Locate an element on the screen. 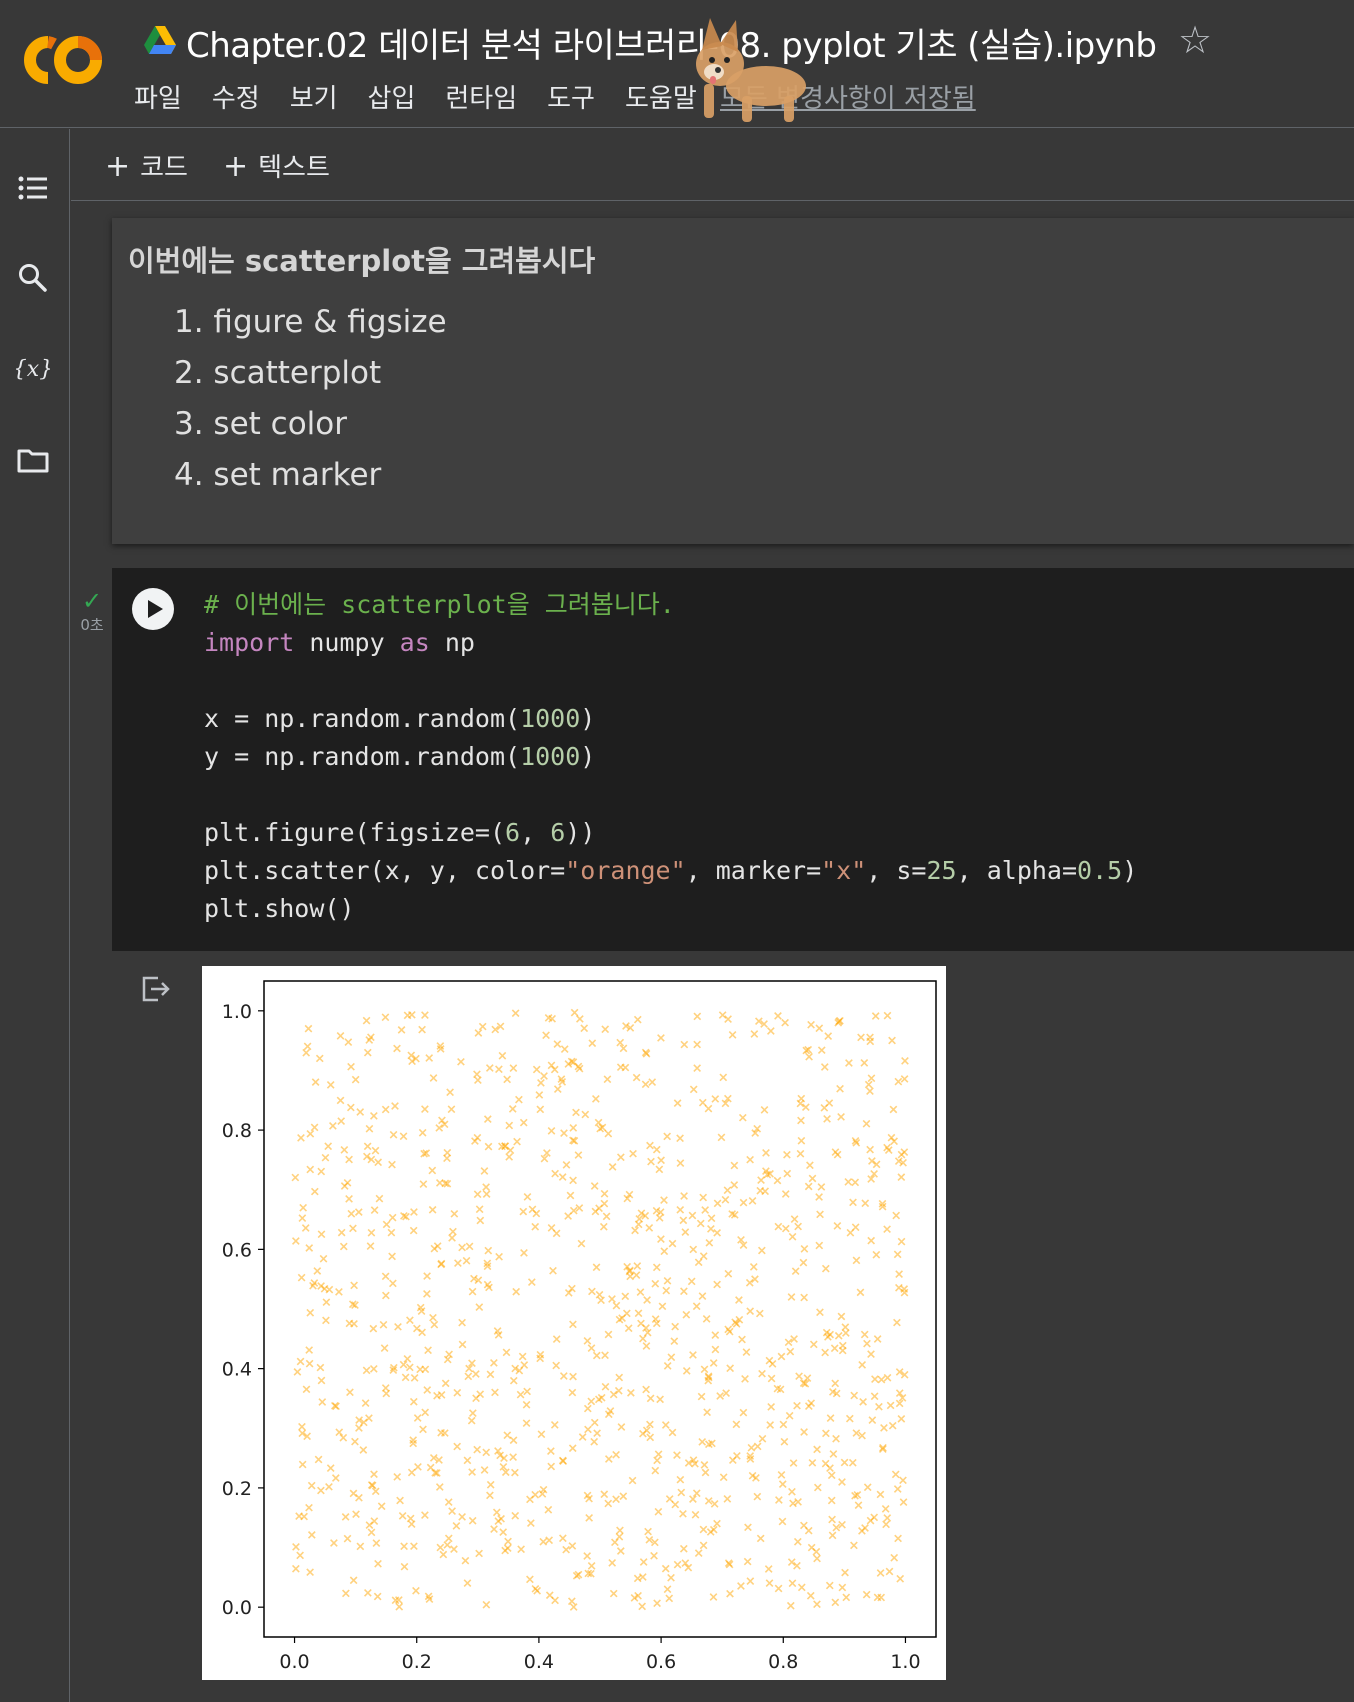 The width and height of the screenshot is (1354, 1702). output-redirect-icon is located at coordinates (155, 989).